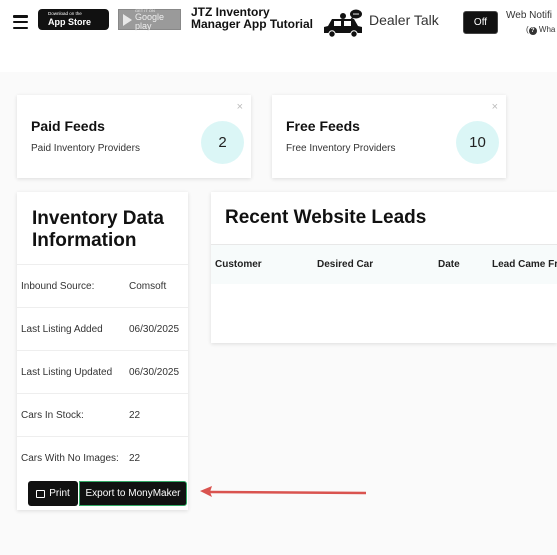  Describe the element at coordinates (59, 493) in the screenshot. I see `print-label: Print` at that location.